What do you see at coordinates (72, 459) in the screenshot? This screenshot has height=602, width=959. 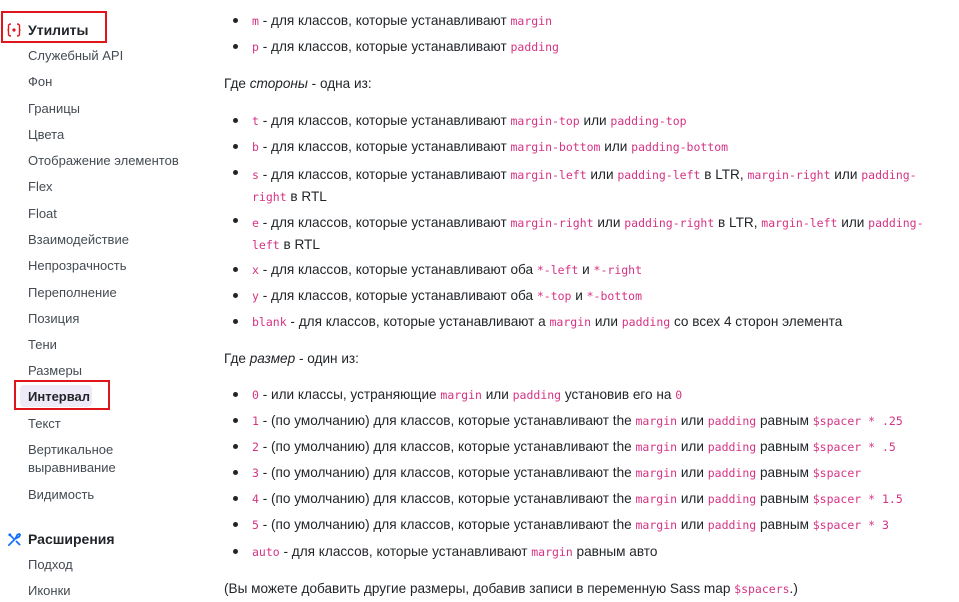 I see `sidebar-item-vertical-align: Вертикальное выравнивание` at bounding box center [72, 459].